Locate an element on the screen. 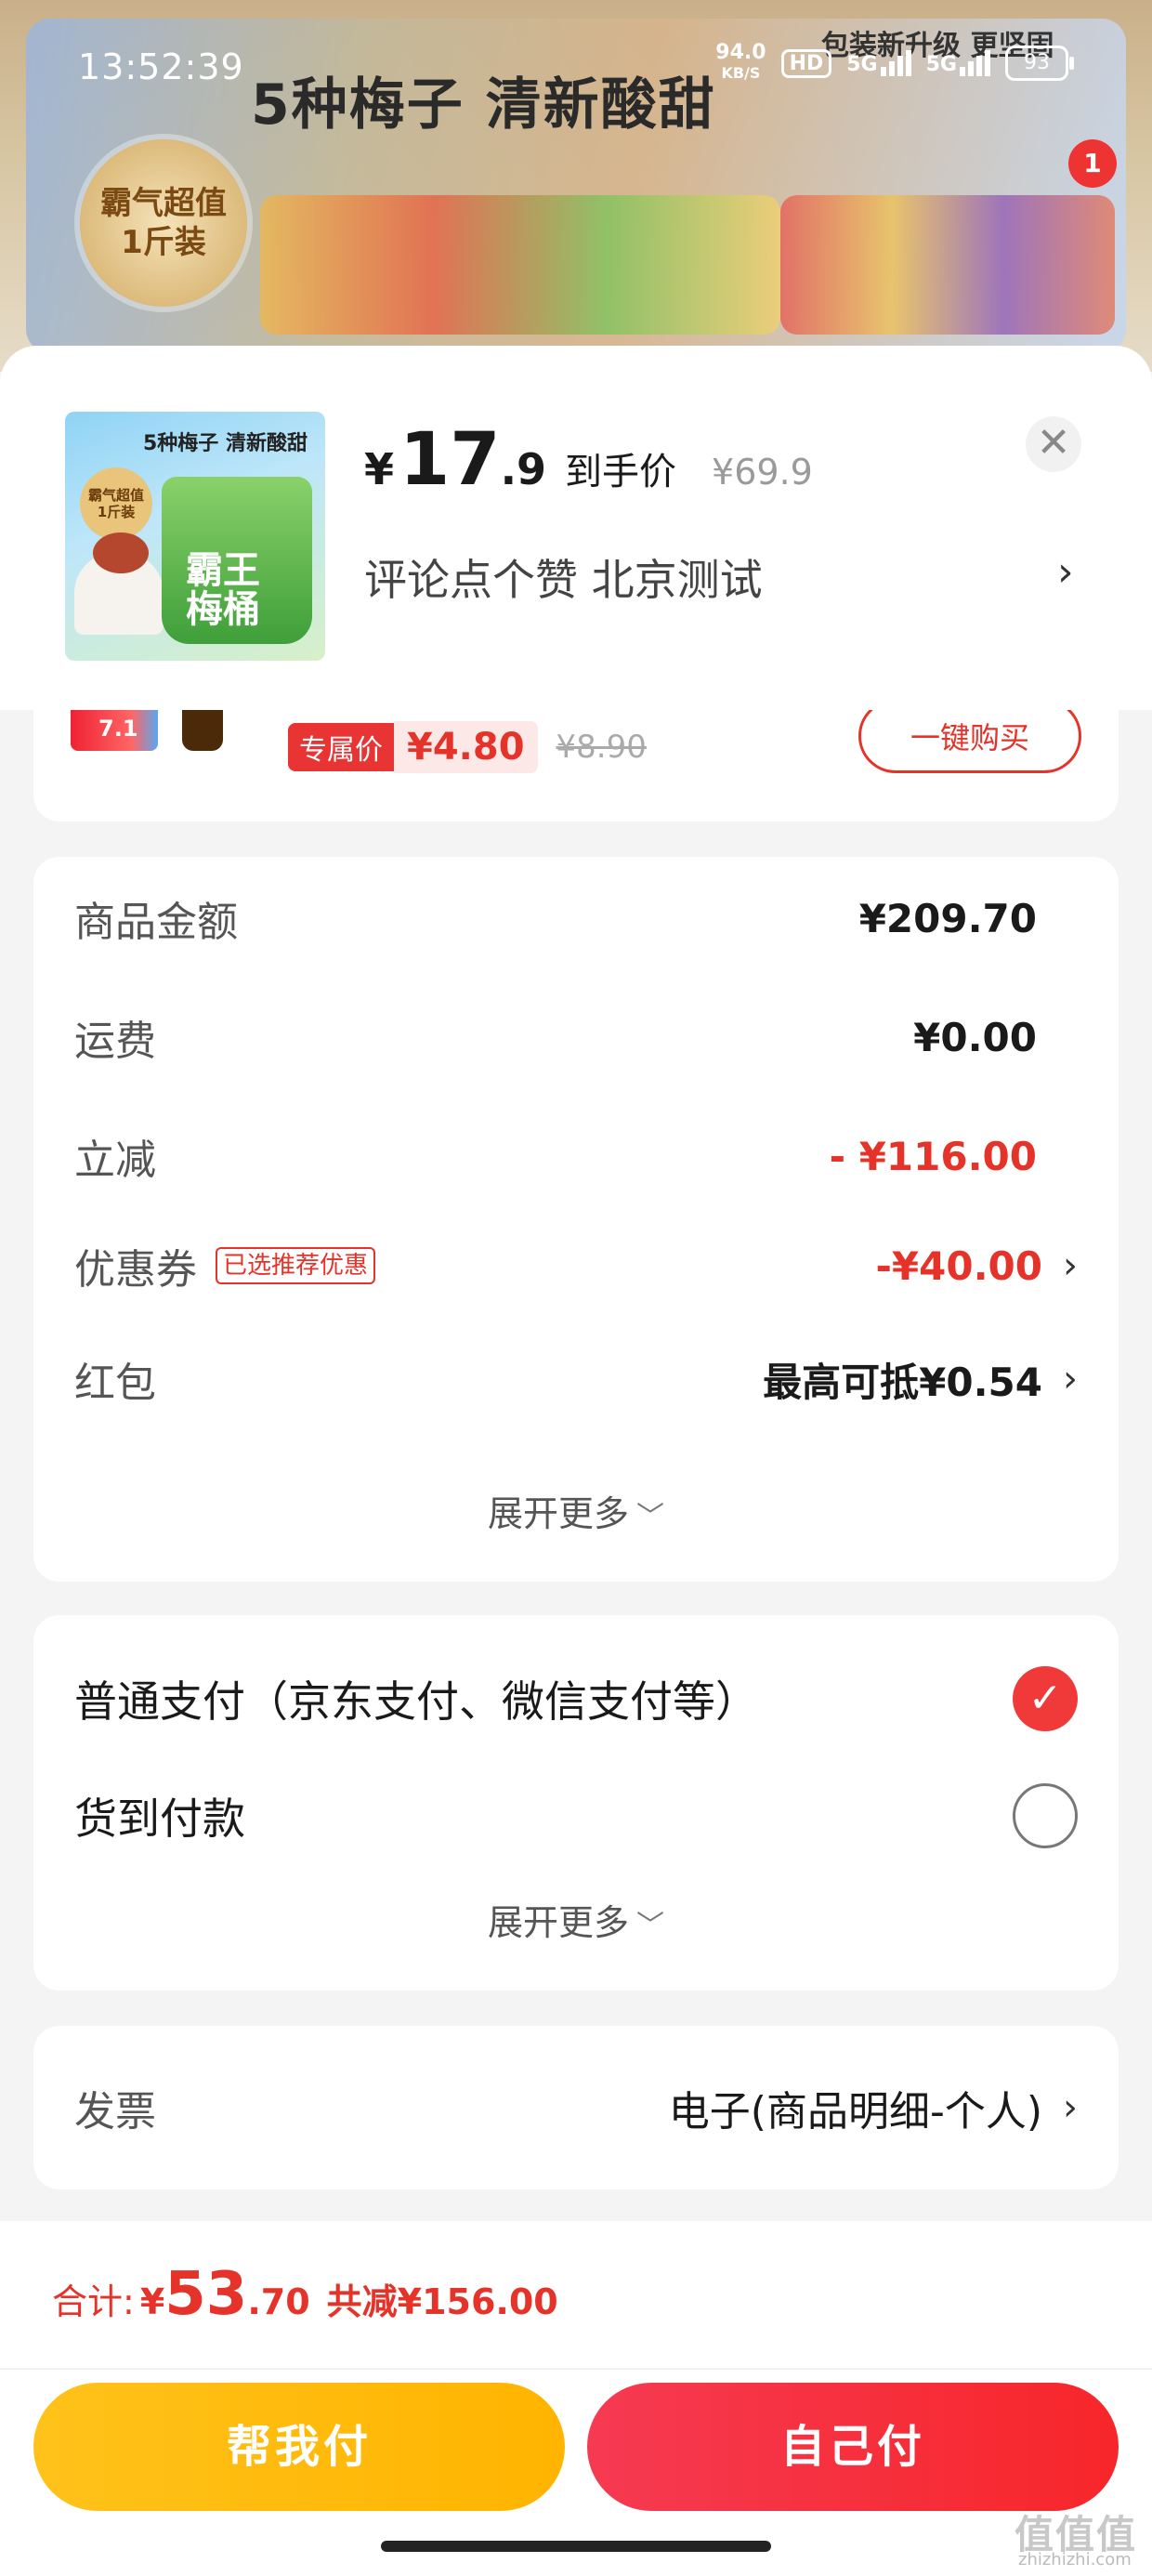  expand-more-payment: 展开更多 ﹀ is located at coordinates (576, 1919).